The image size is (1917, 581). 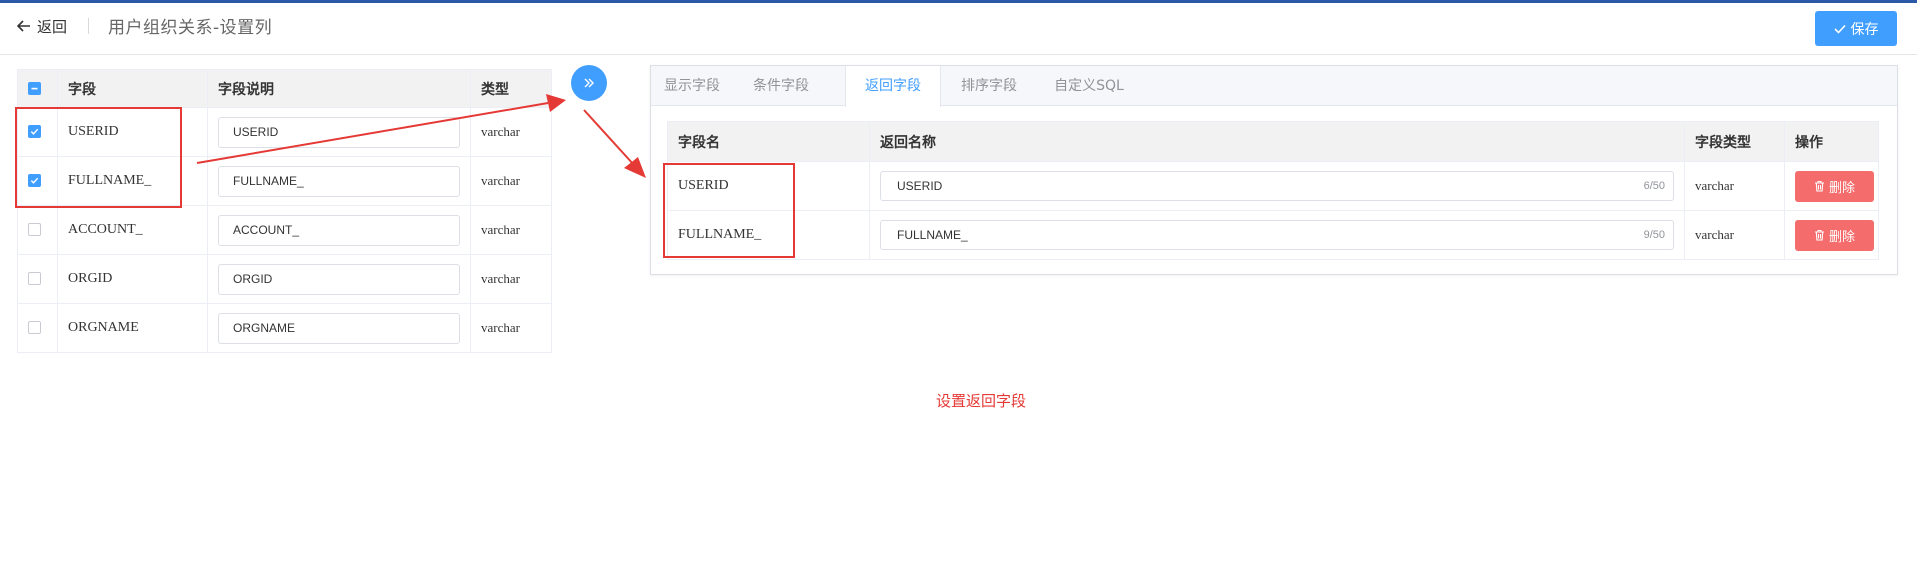 What do you see at coordinates (981, 401) in the screenshot?
I see `annotation-caption: 设置返回字段` at bounding box center [981, 401].